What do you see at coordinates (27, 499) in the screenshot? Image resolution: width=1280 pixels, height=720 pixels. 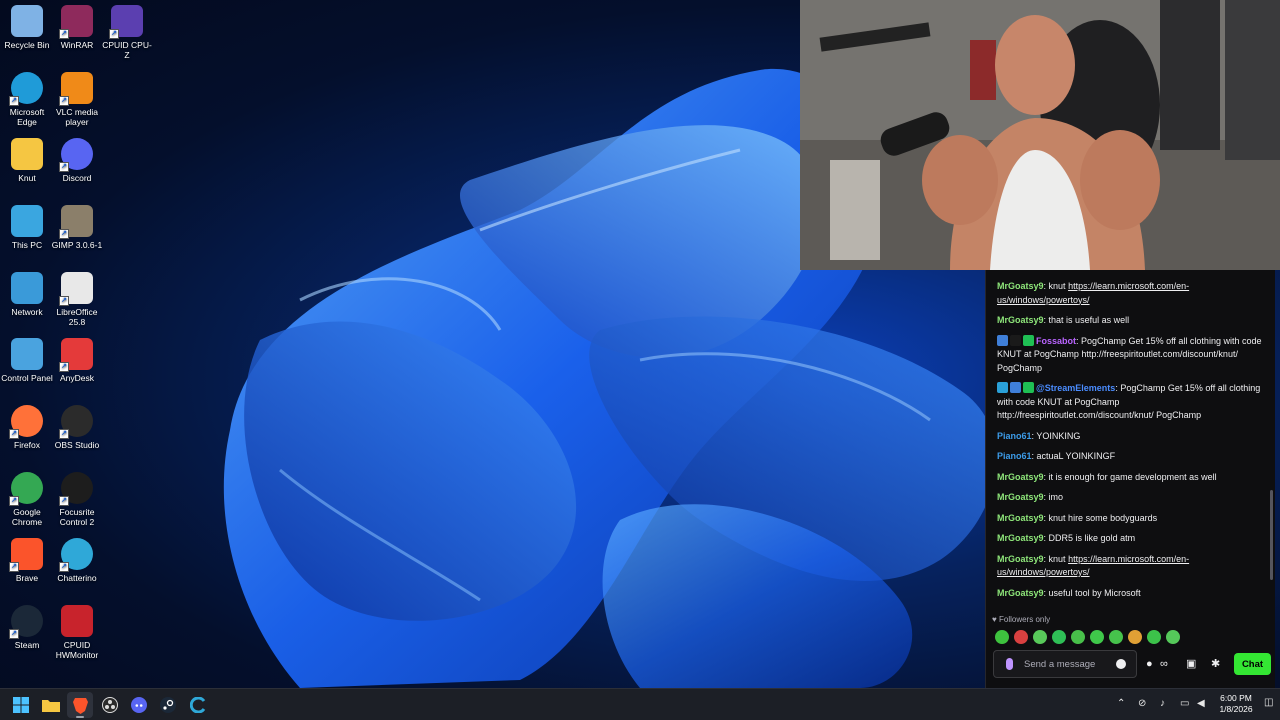 I see `desktop-icon-chrome: ↗ Google Chrome` at bounding box center [27, 499].